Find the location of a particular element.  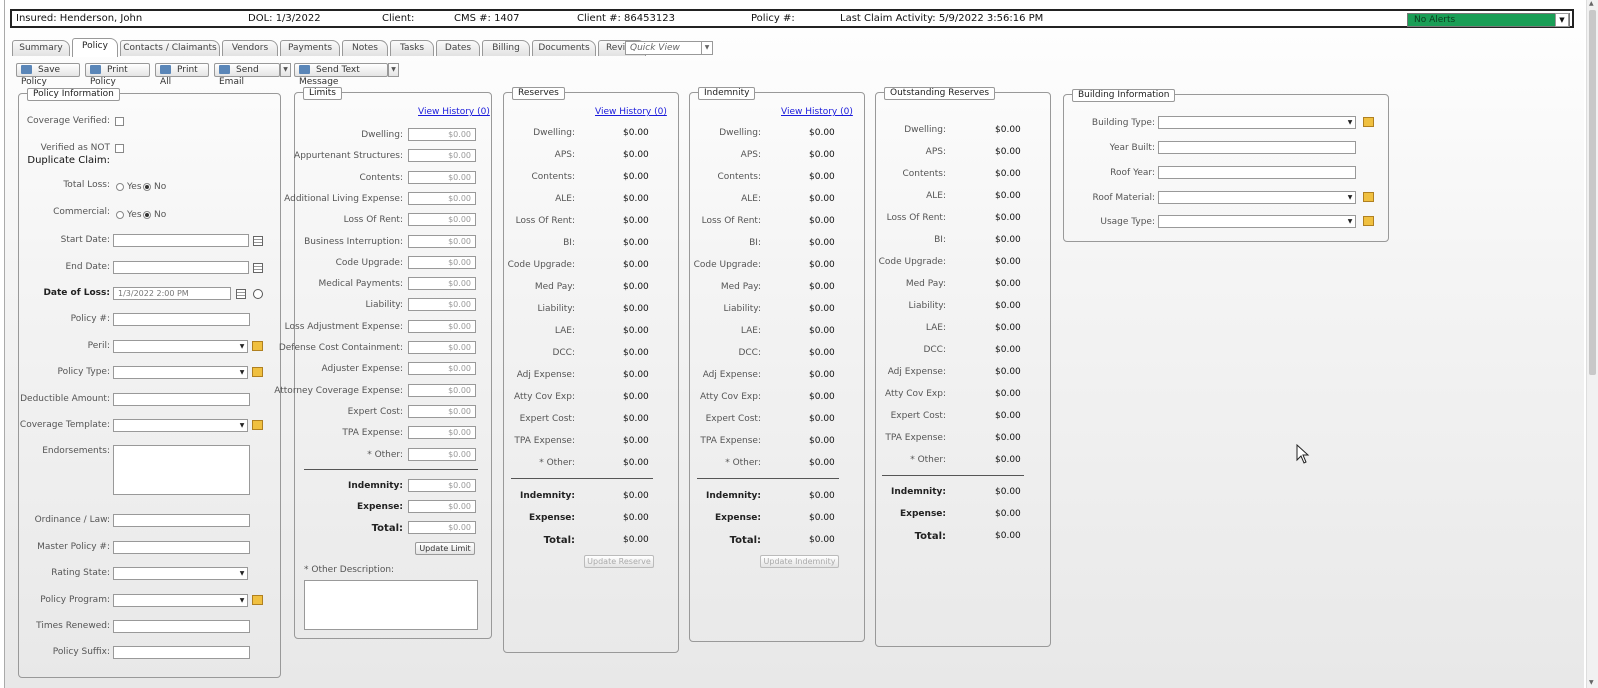

tab-vendors: Vendors is located at coordinates (250, 48).